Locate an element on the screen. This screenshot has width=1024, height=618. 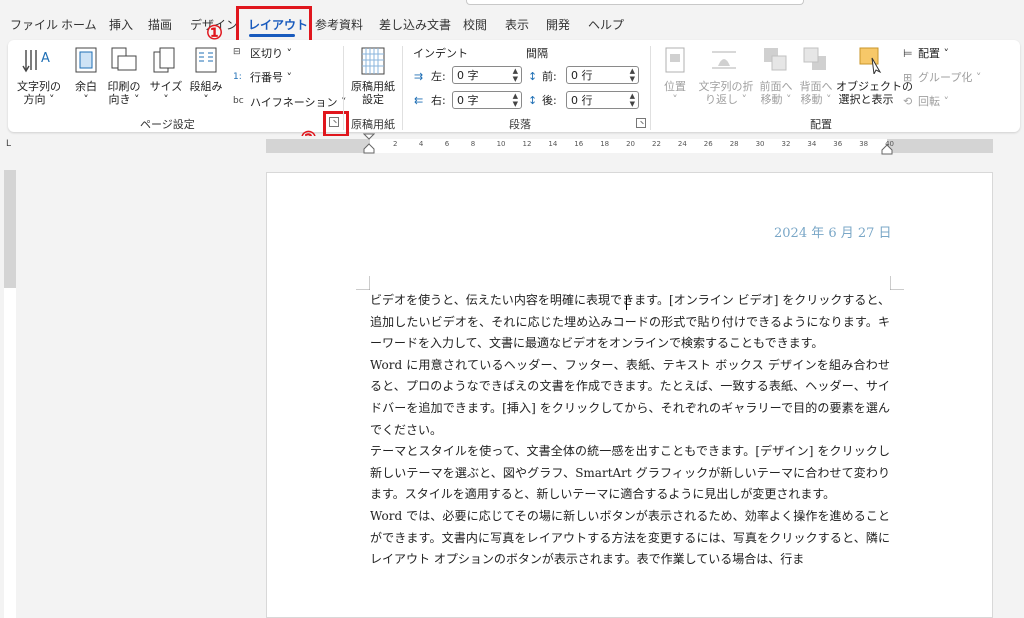
ruler-number: 12 is located at coordinates (527, 144).